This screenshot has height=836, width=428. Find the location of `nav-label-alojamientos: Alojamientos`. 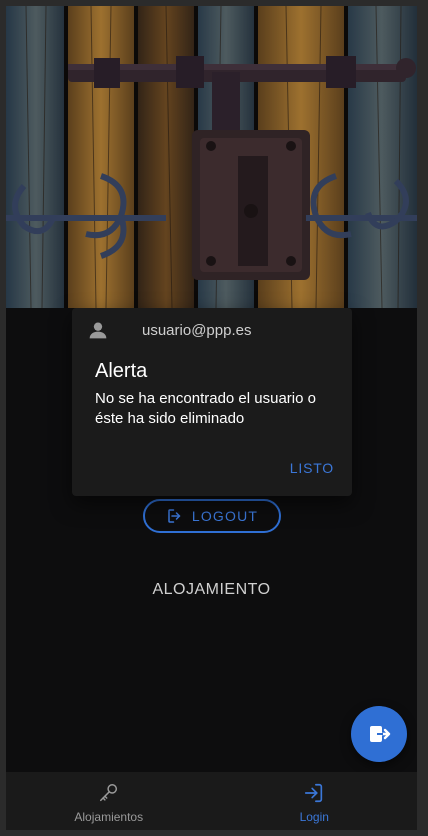

nav-label-alojamientos: Alojamientos is located at coordinates (109, 817).